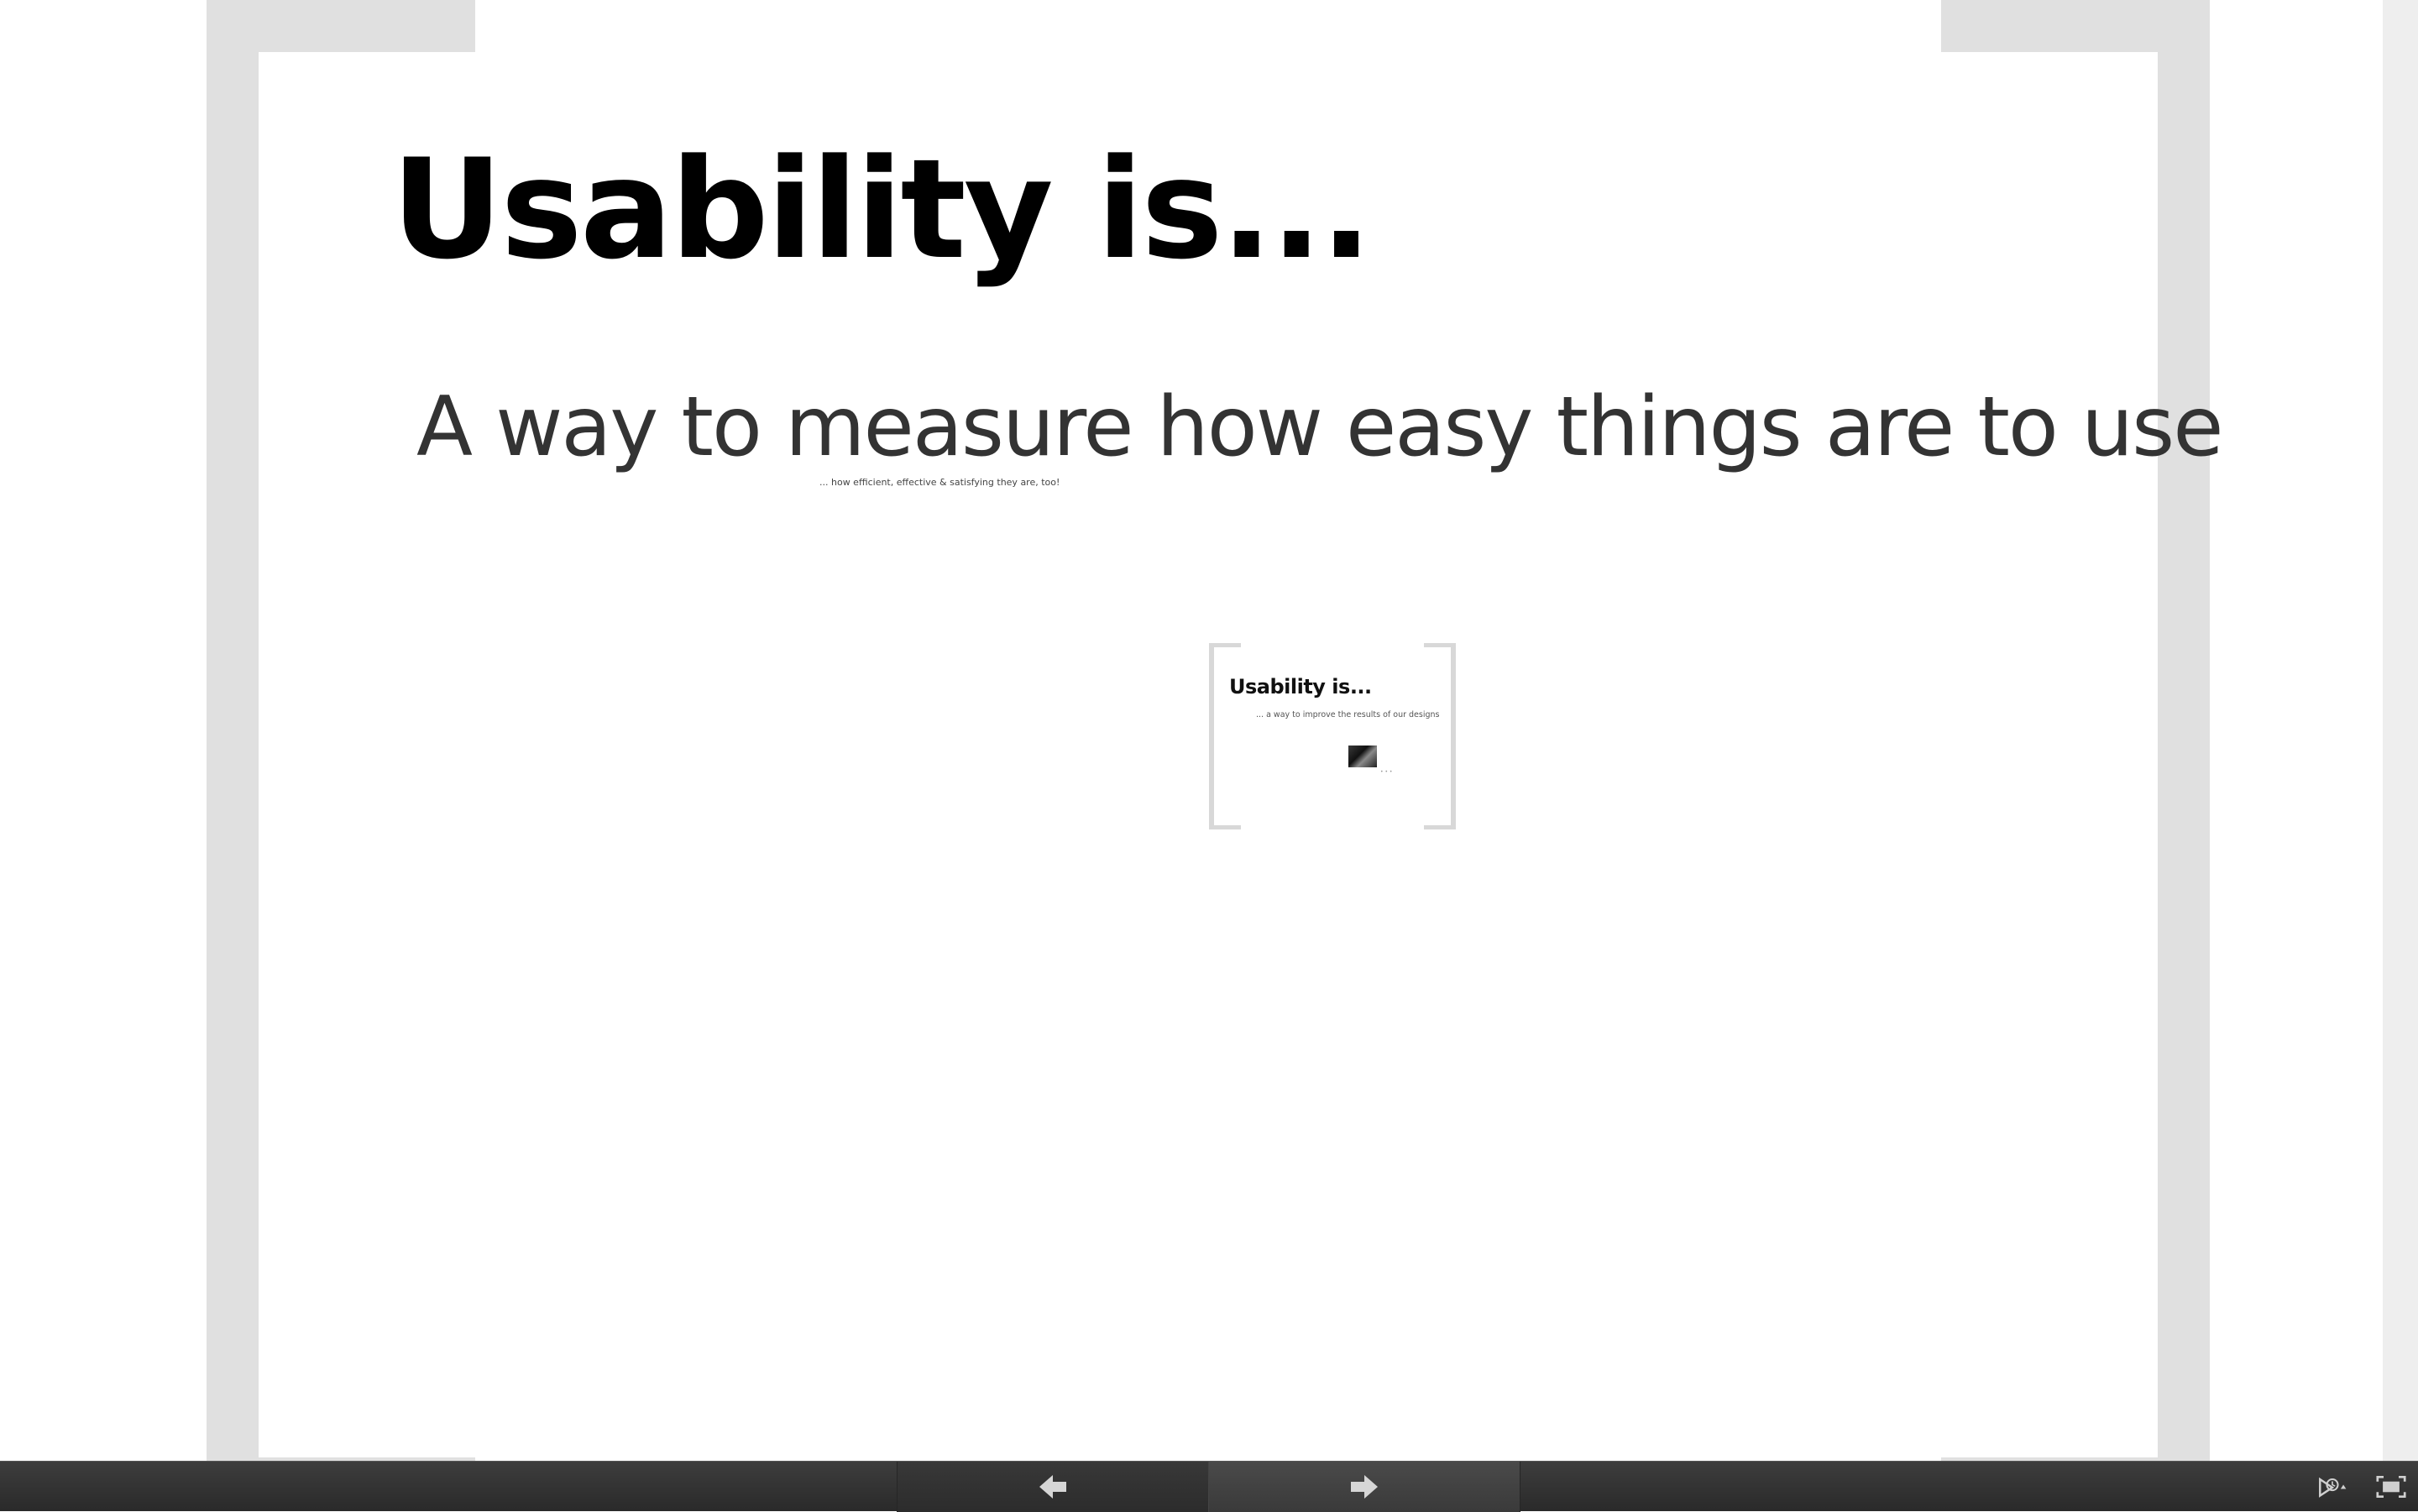 The image size is (2418, 1512). I want to click on arrow-left-icon, so click(1052, 1487).